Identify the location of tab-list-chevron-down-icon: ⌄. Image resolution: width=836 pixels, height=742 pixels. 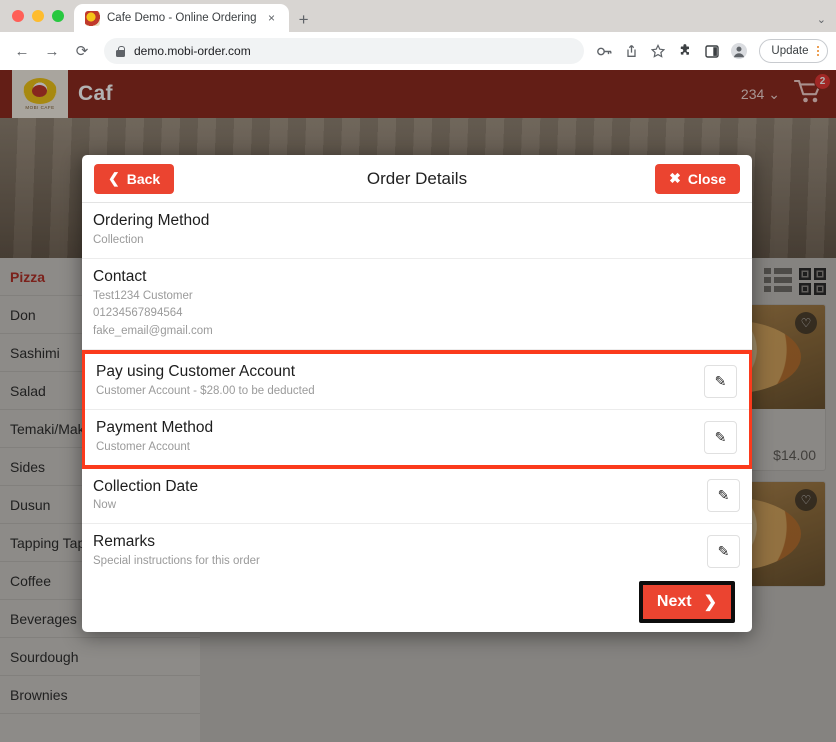
(821, 19).